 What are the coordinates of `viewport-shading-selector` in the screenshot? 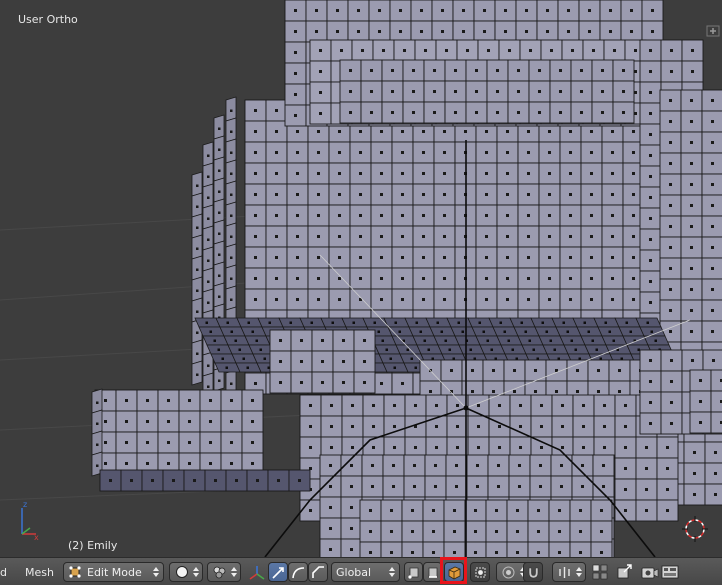 It's located at (186, 572).